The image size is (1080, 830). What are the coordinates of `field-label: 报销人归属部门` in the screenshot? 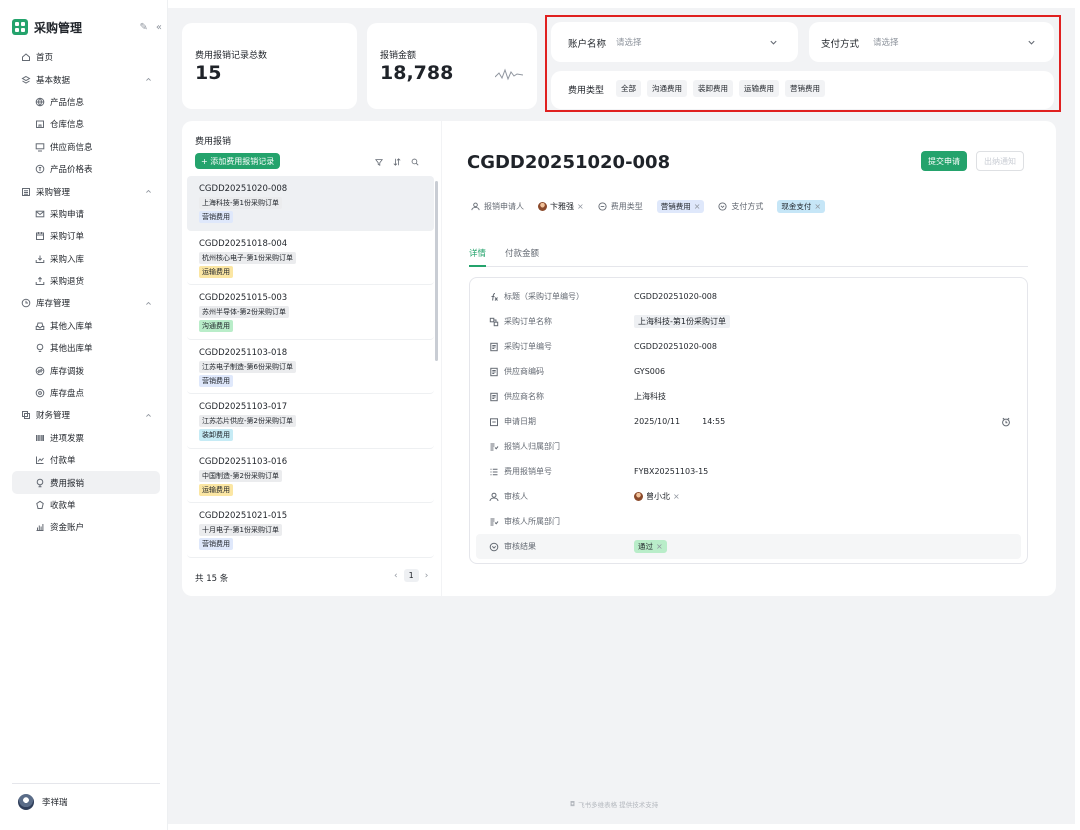 It's located at (532, 446).